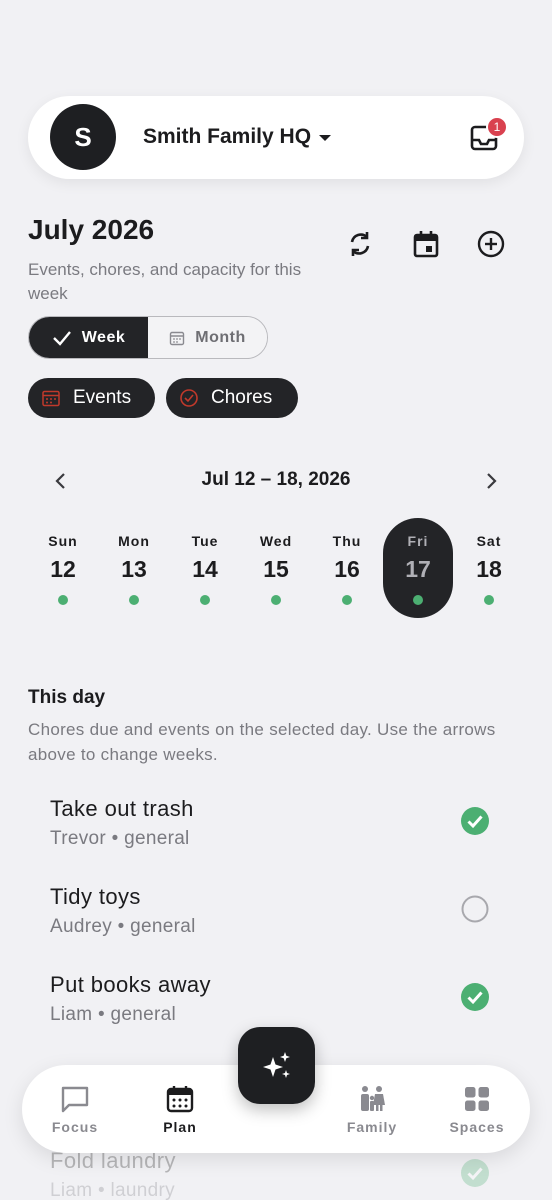  Describe the element at coordinates (189, 398) in the screenshot. I see `check-circle-icon` at that location.